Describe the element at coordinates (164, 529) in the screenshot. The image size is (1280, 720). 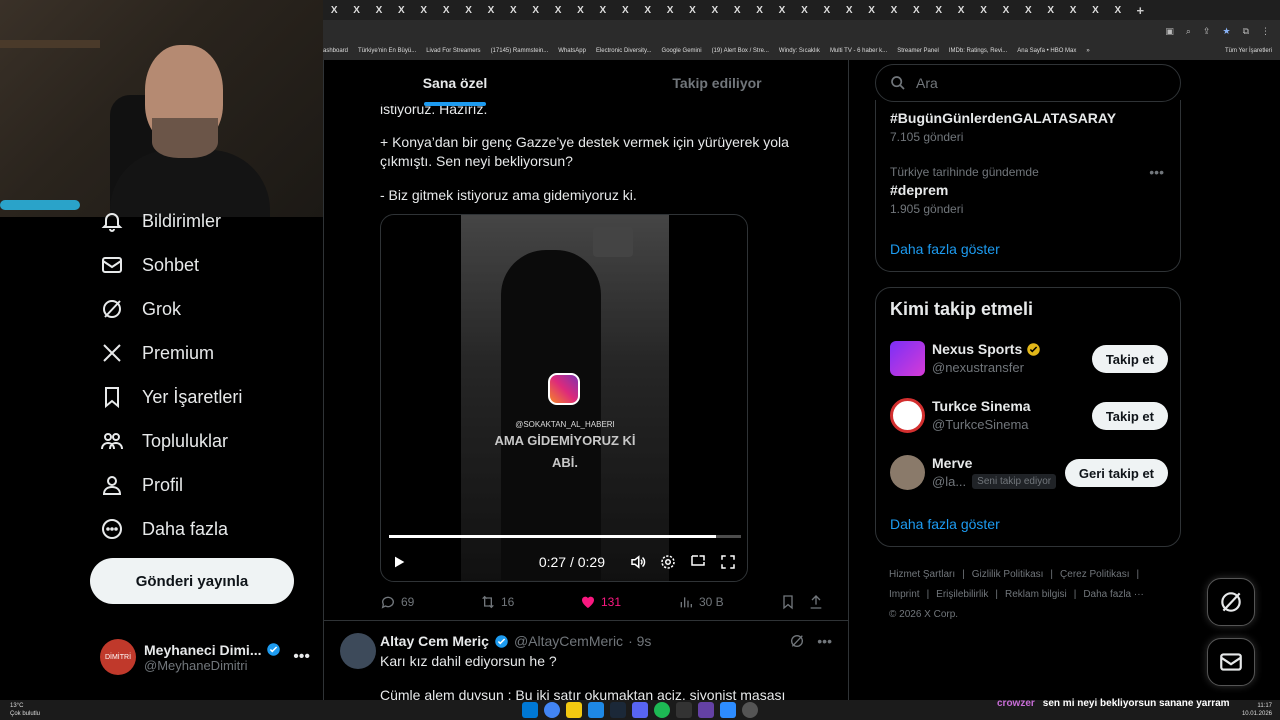
I see `nav-item-more: Daha fazla` at that location.